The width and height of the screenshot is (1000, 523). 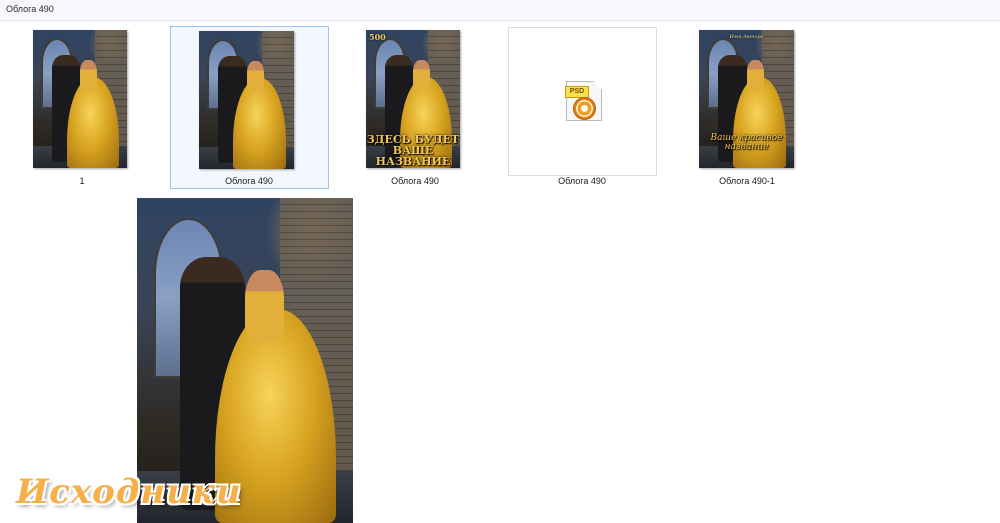 What do you see at coordinates (583, 101) in the screenshot?
I see `psd-file-icon: PSD` at bounding box center [583, 101].